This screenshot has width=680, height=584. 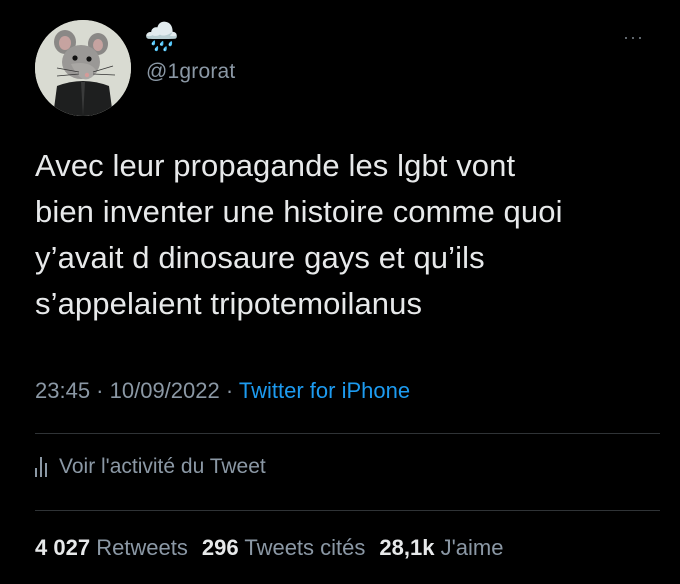 I want to click on quotes-stat: 296 Tweets cités, so click(x=283, y=547).